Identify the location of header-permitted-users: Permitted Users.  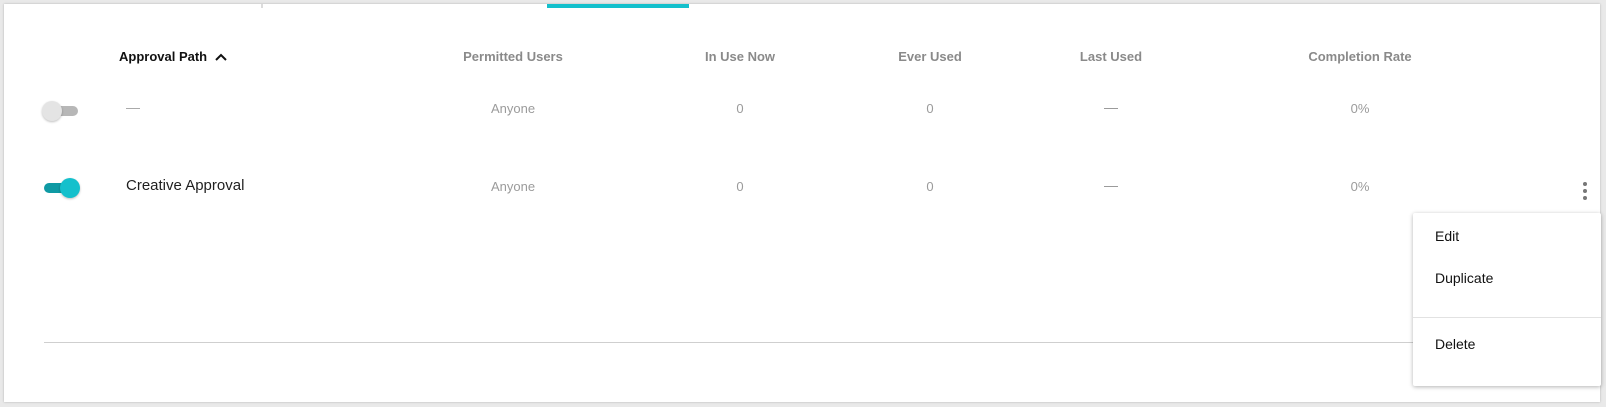
(513, 56).